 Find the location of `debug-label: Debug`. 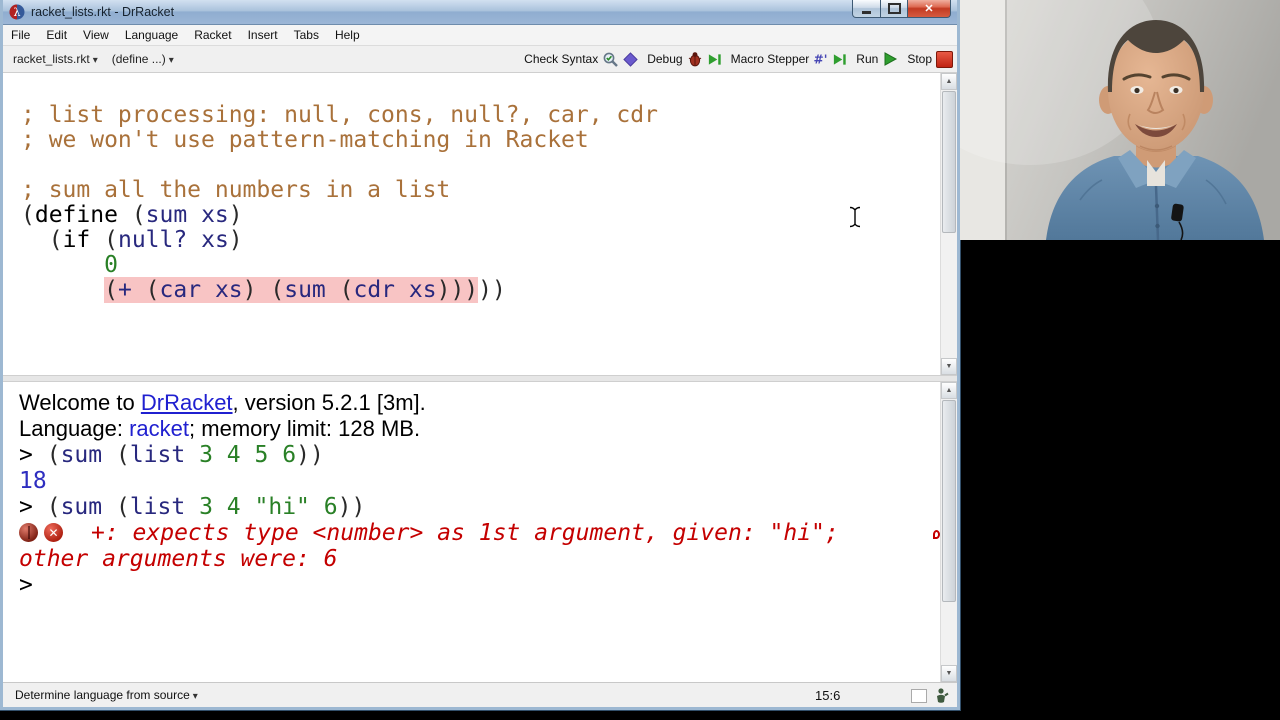

debug-label: Debug is located at coordinates (665, 59).